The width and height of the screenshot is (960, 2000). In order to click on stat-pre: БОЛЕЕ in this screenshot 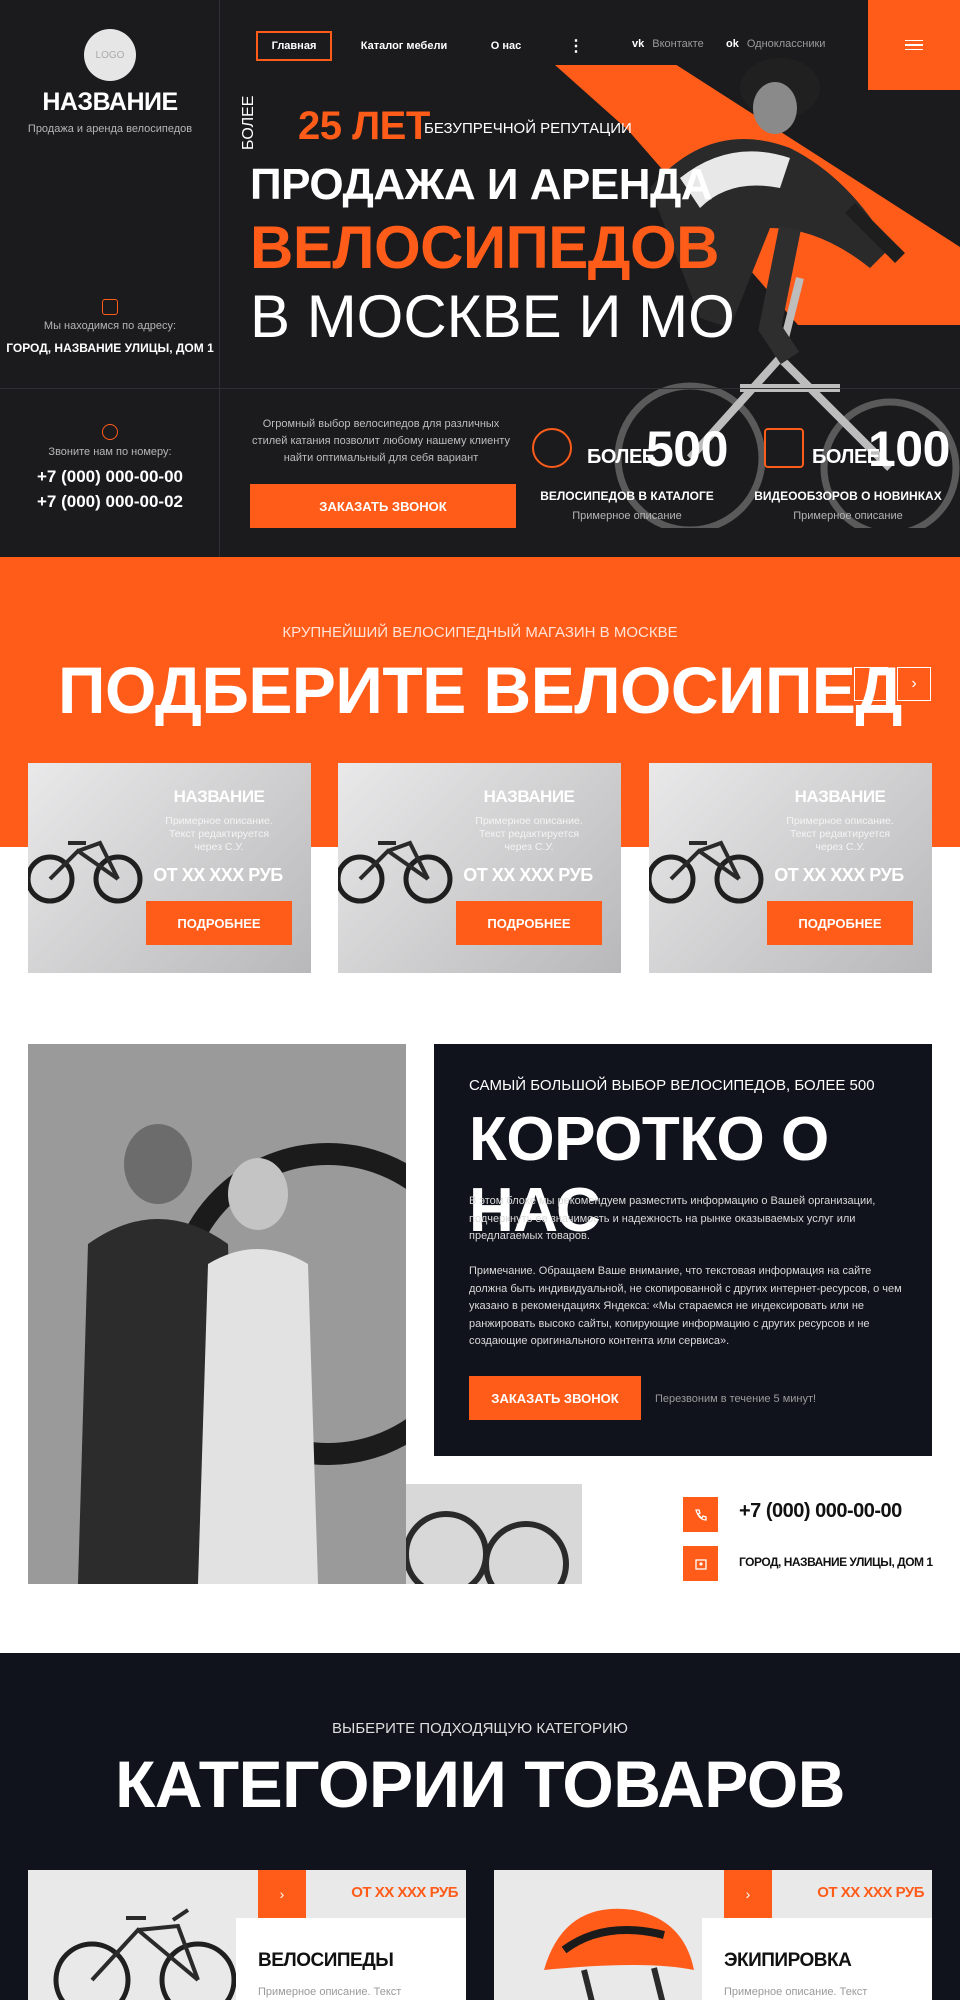, I will do `click(621, 457)`.